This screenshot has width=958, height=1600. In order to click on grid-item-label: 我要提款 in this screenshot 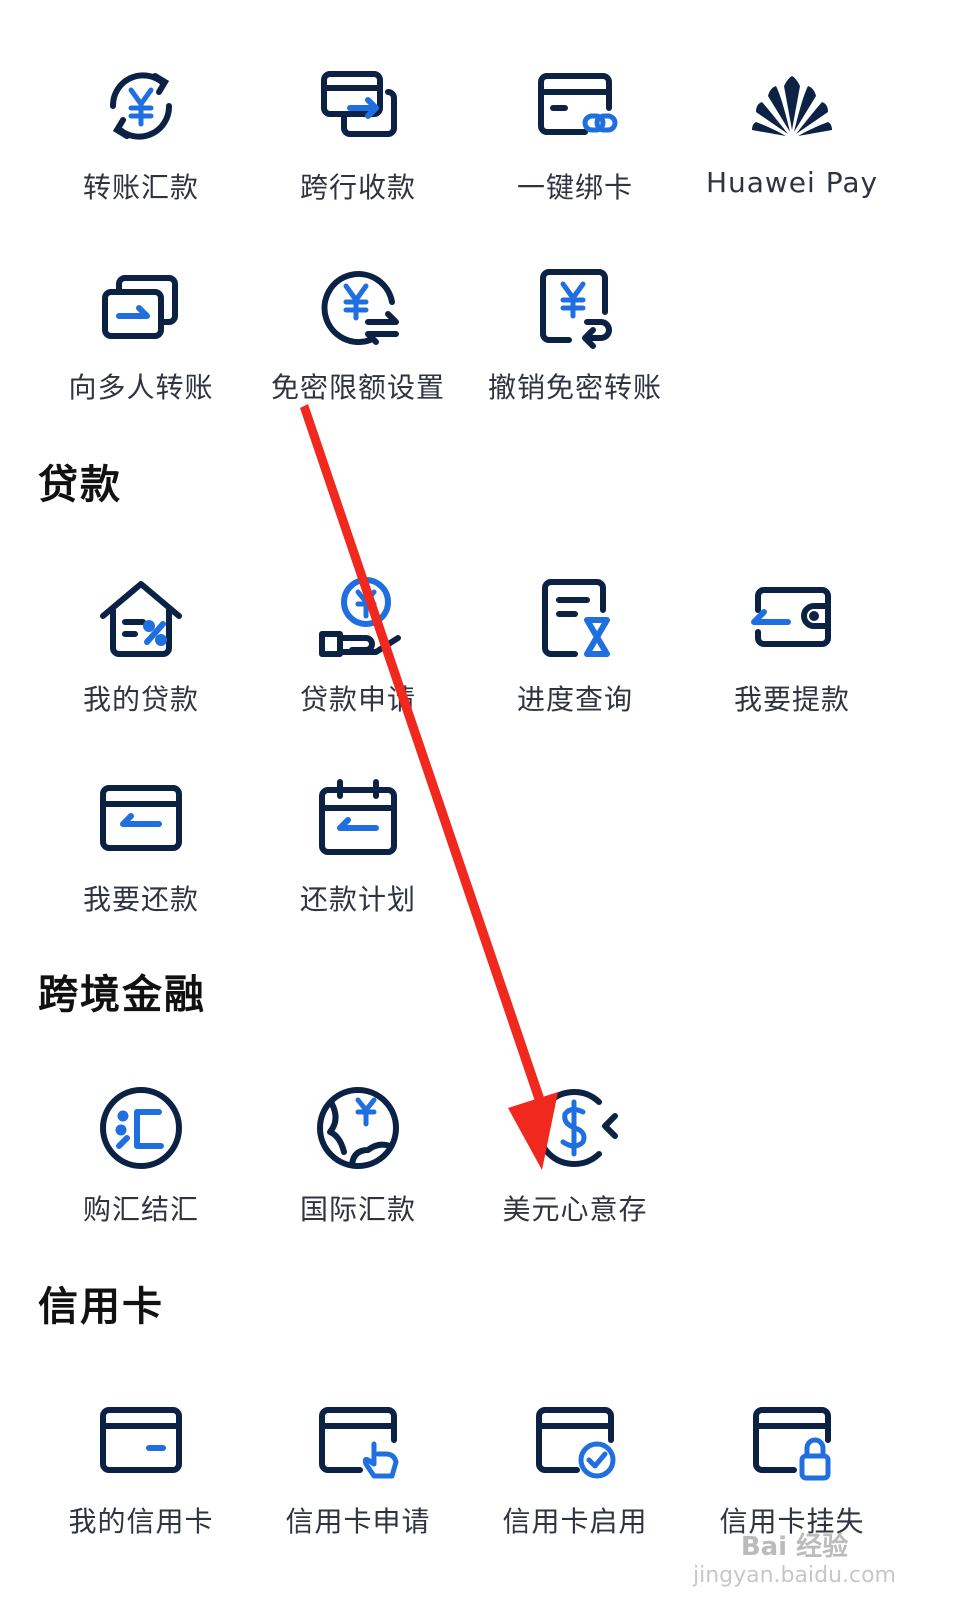, I will do `click(791, 699)`.